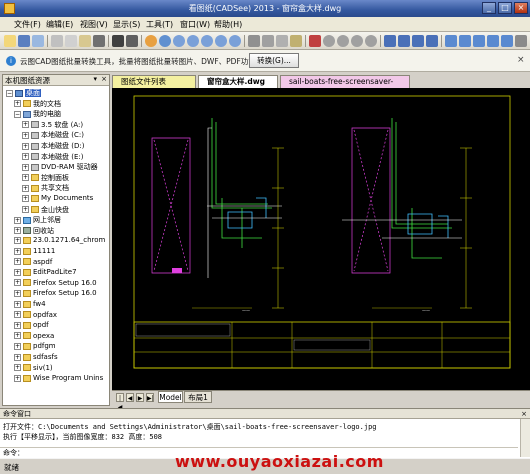 This screenshot has width=530, height=474. Describe the element at coordinates (60, 167) in the screenshot. I see `tree-item: + DVD-RAM 驱动器` at that location.